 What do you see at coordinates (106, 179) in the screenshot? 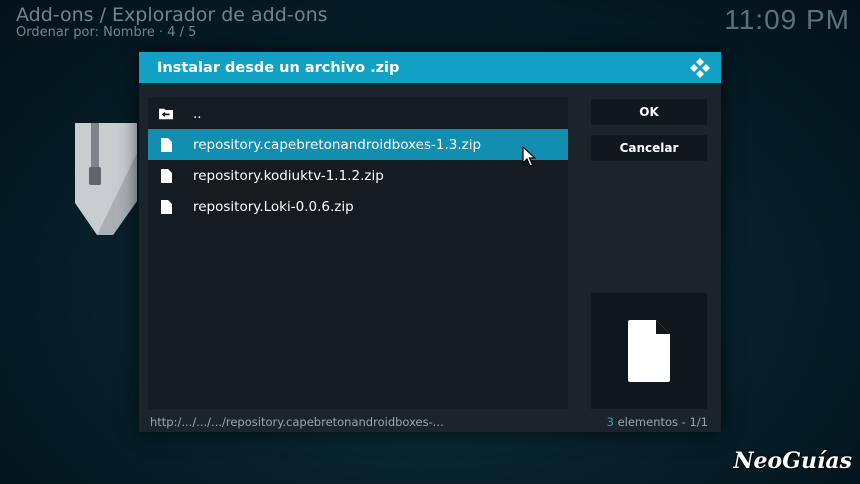
I see `zip-archive-icon` at bounding box center [106, 179].